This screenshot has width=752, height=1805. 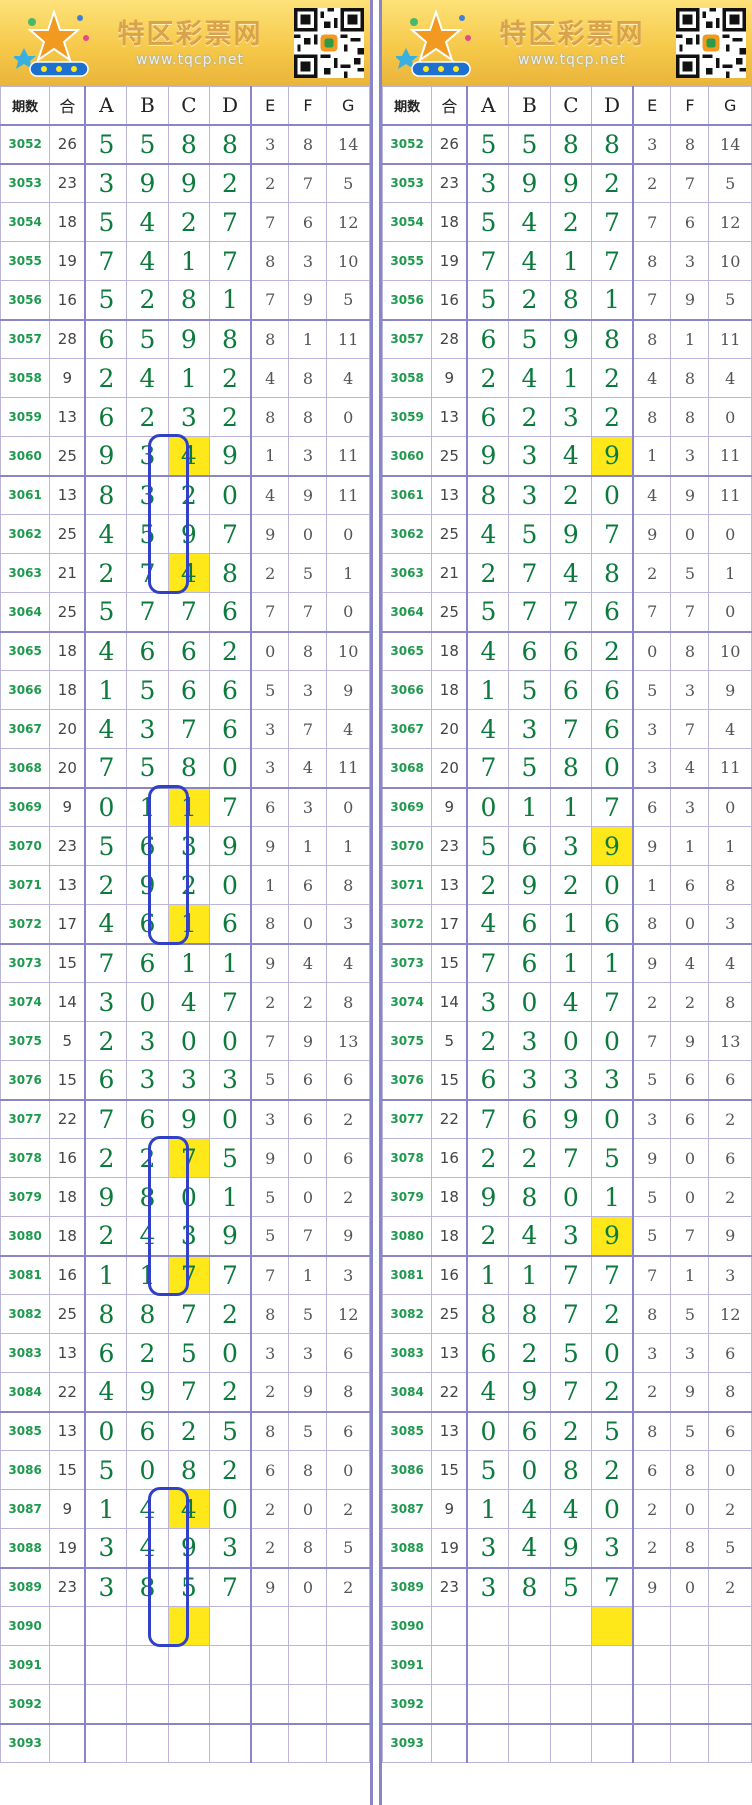 I want to click on period-cell: 3079, so click(x=25, y=1197).